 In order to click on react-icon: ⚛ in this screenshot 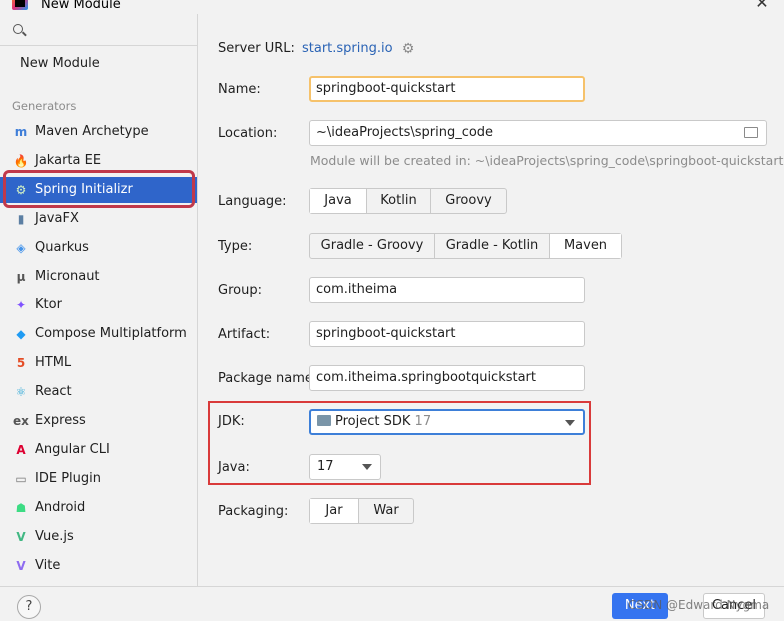, I will do `click(21, 392)`.